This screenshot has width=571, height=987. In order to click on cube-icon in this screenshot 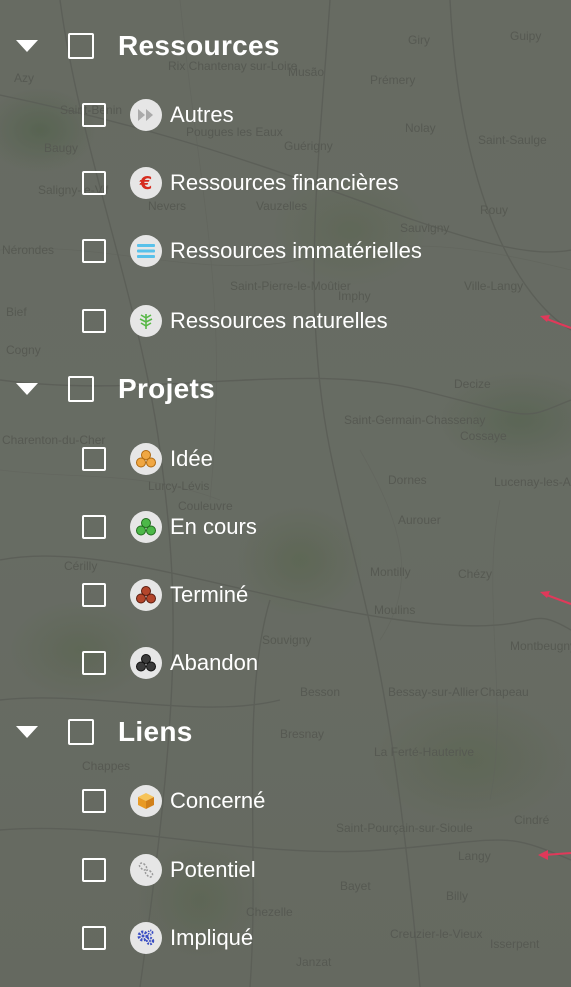, I will do `click(146, 801)`.